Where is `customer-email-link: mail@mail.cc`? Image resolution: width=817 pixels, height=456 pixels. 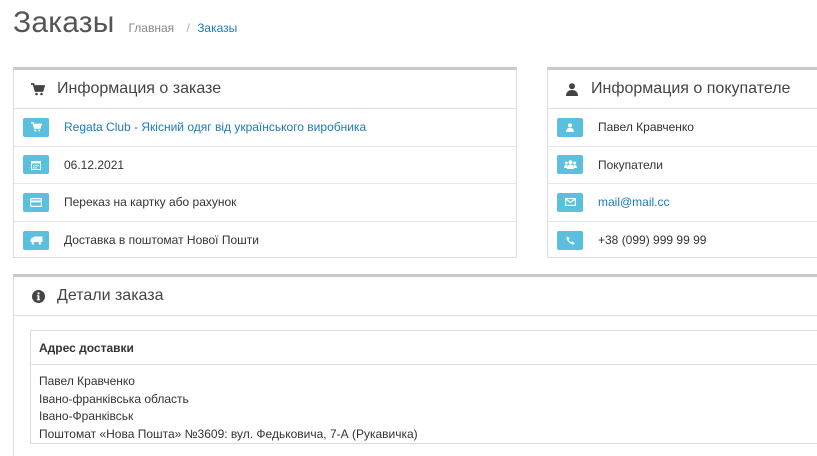
customer-email-link: mail@mail.cc is located at coordinates (634, 202).